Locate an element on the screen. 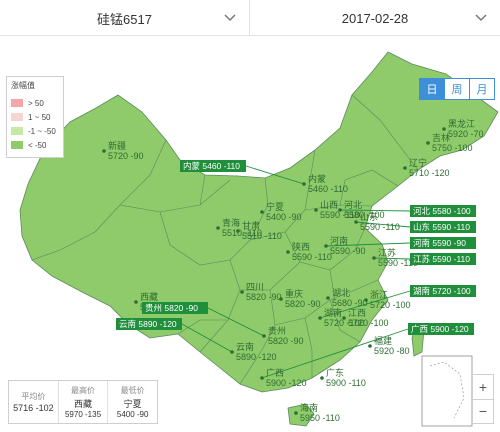  callout-text: 广西 5900 -120 is located at coordinates (440, 329).